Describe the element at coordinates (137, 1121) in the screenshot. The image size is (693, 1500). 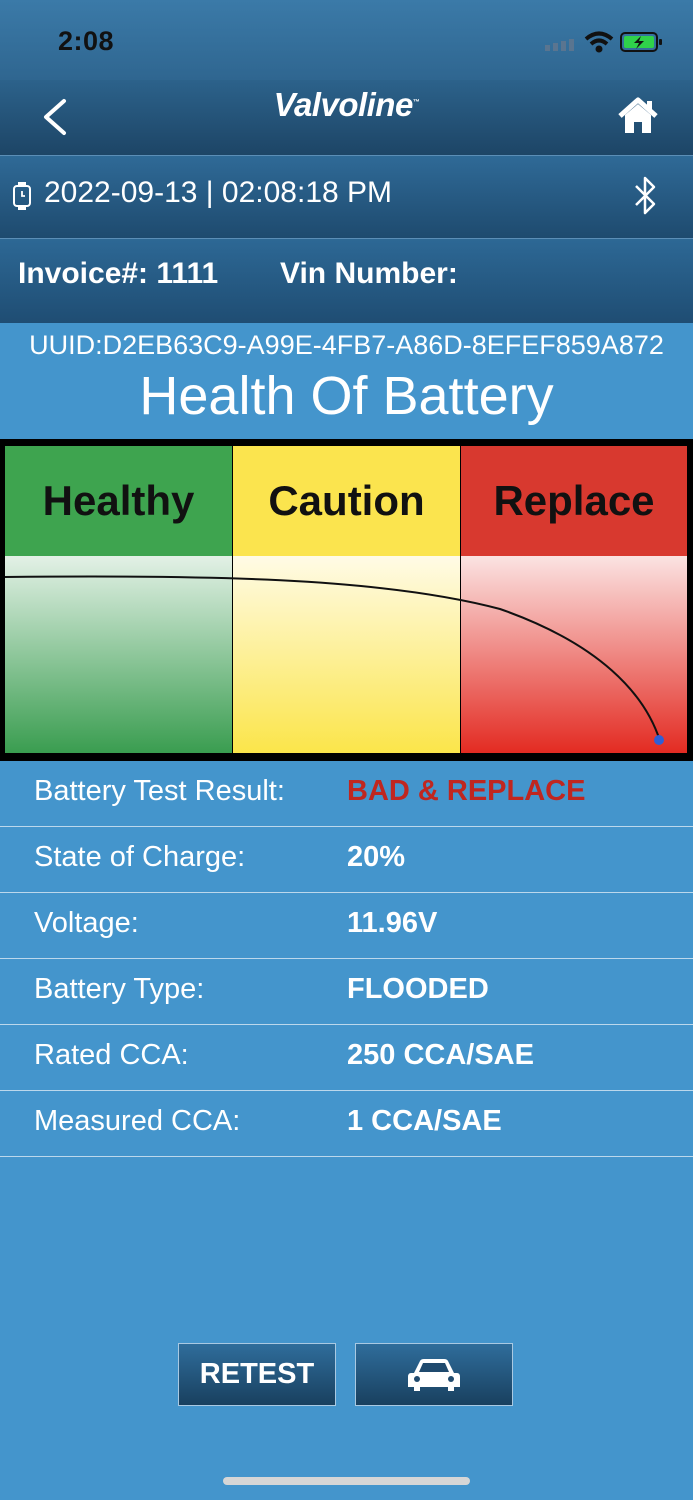
I see `result-label: Measured CCA:` at that location.